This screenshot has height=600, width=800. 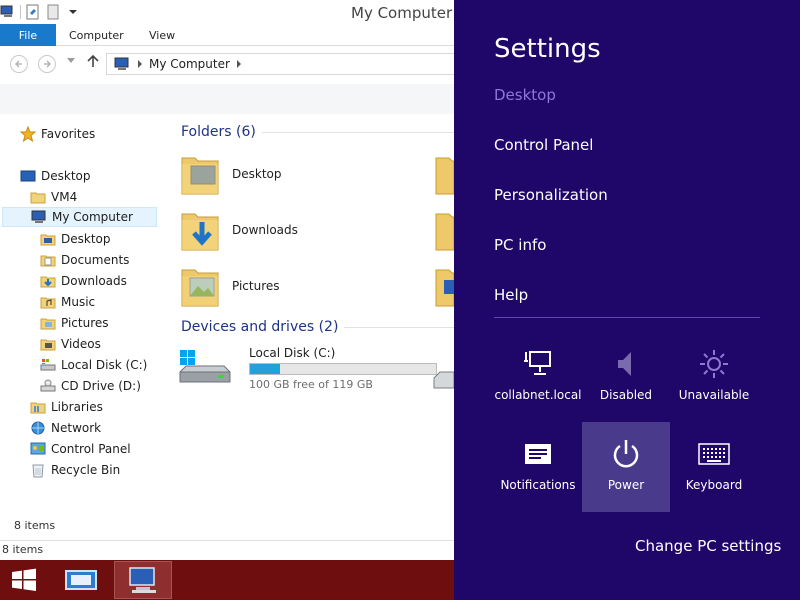 What do you see at coordinates (520, 245) in the screenshot?
I see `charm-link-pc-info: PC info` at bounding box center [520, 245].